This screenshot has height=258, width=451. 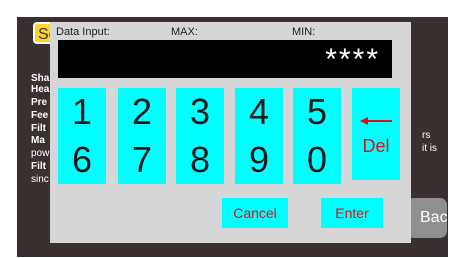 What do you see at coordinates (259, 160) in the screenshot?
I see `key-9: 9` at bounding box center [259, 160].